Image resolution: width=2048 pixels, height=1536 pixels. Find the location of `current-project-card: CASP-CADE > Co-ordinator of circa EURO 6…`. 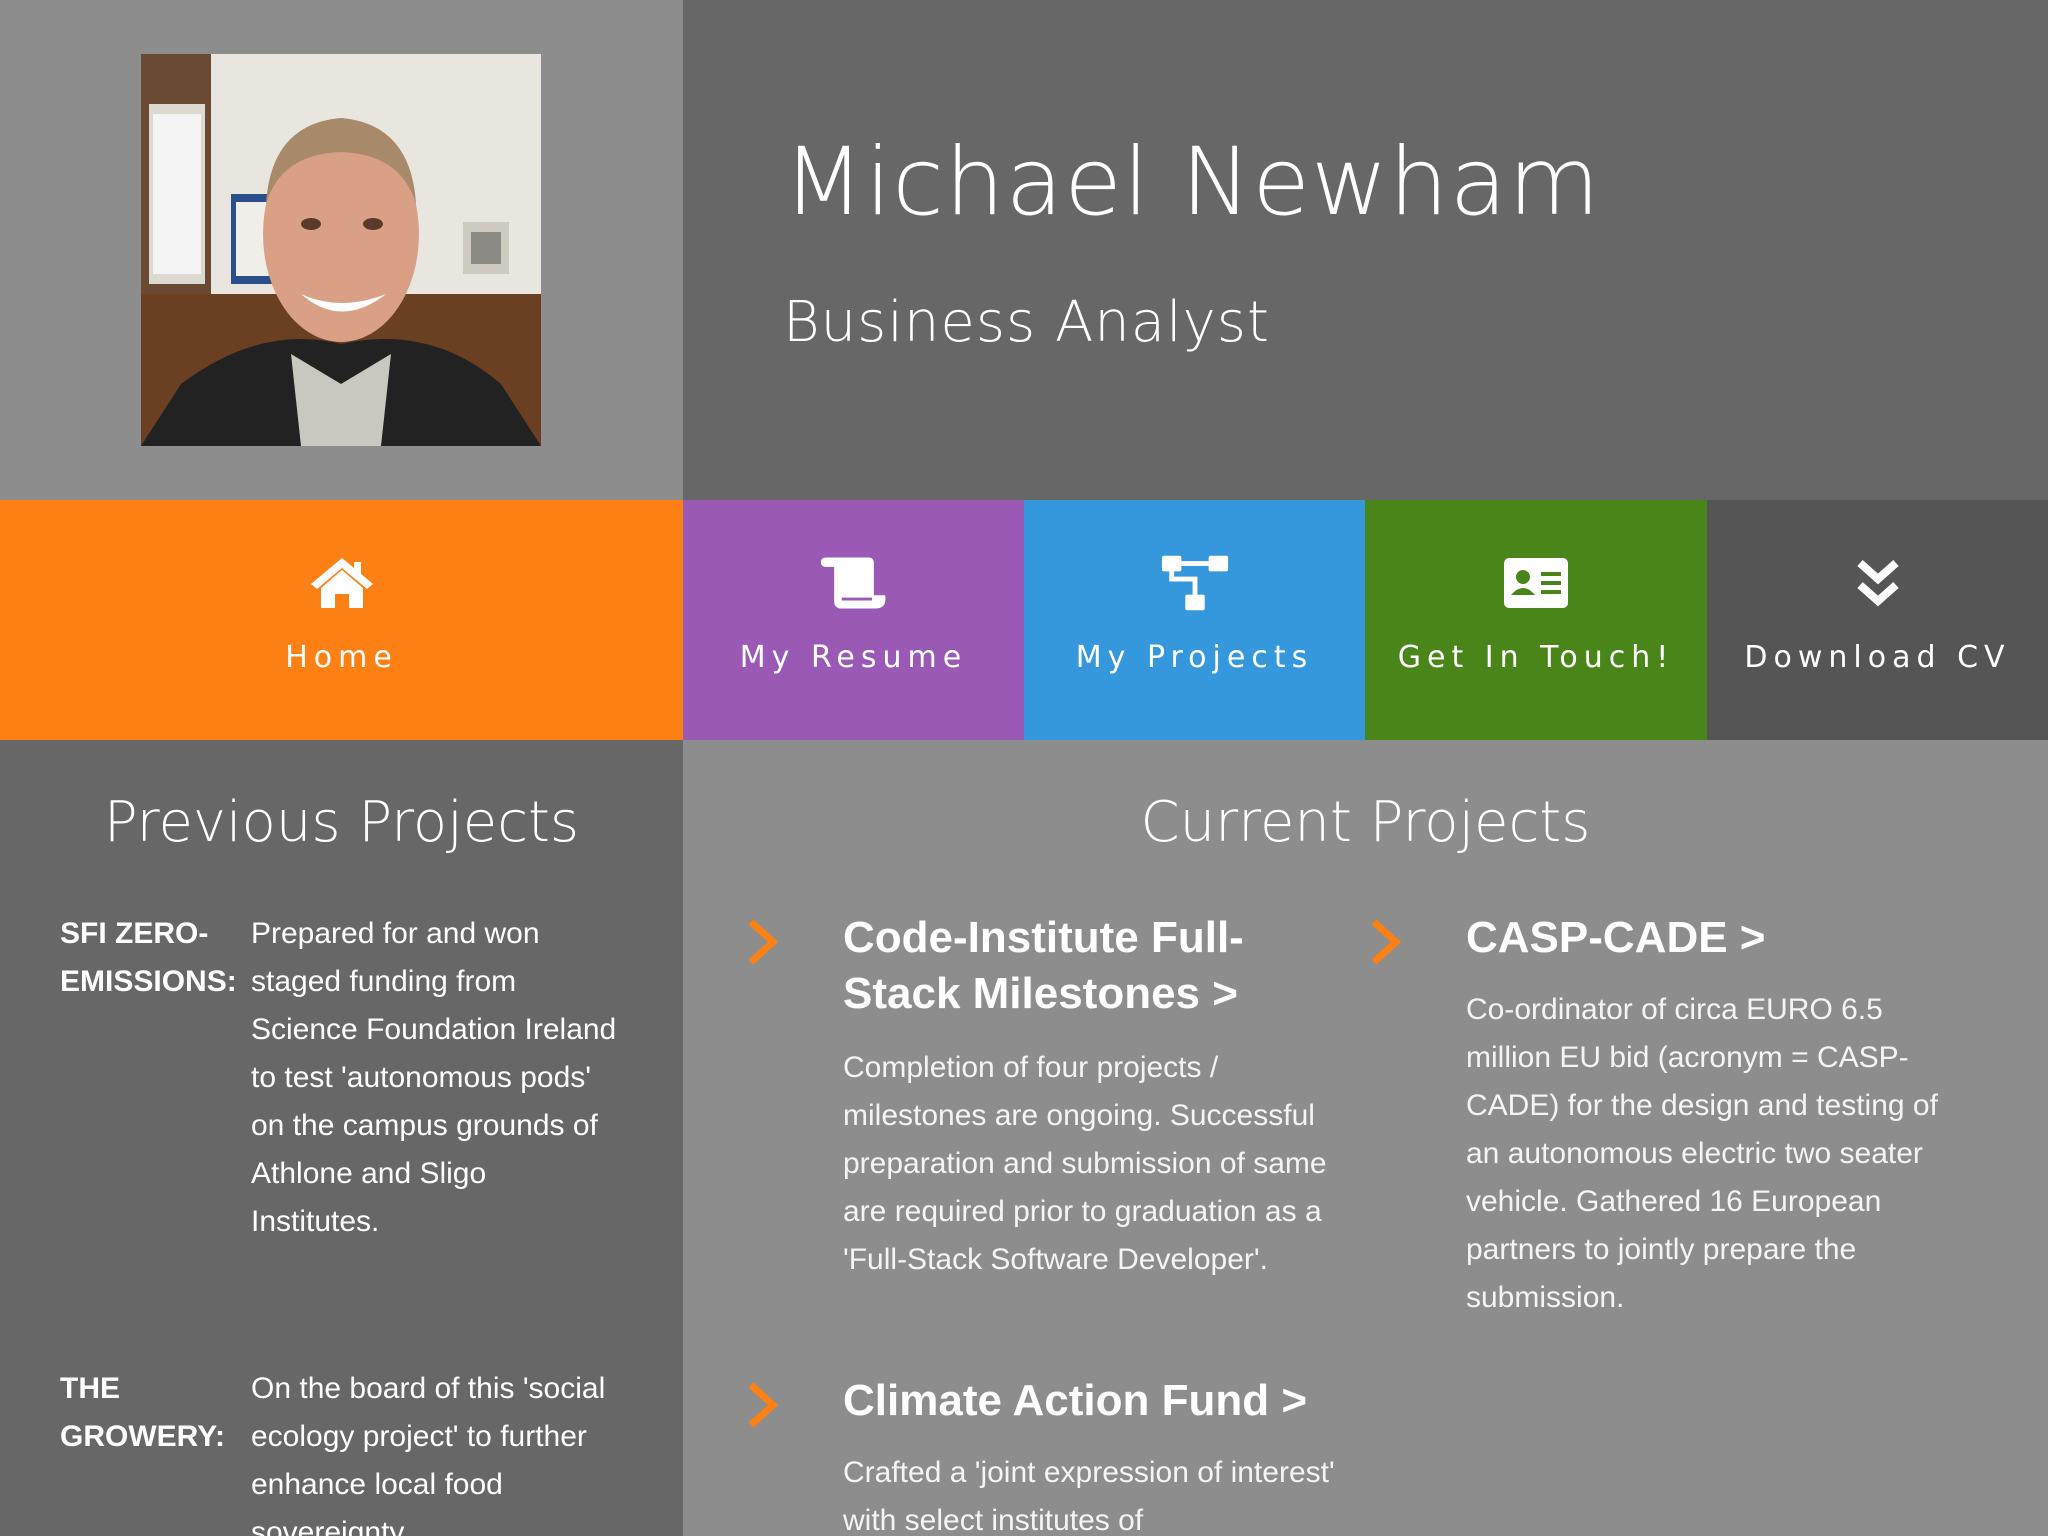

current-project-card: CASP-CADE > Co-ordinator of circa EURO 6… is located at coordinates (1676, 1130).